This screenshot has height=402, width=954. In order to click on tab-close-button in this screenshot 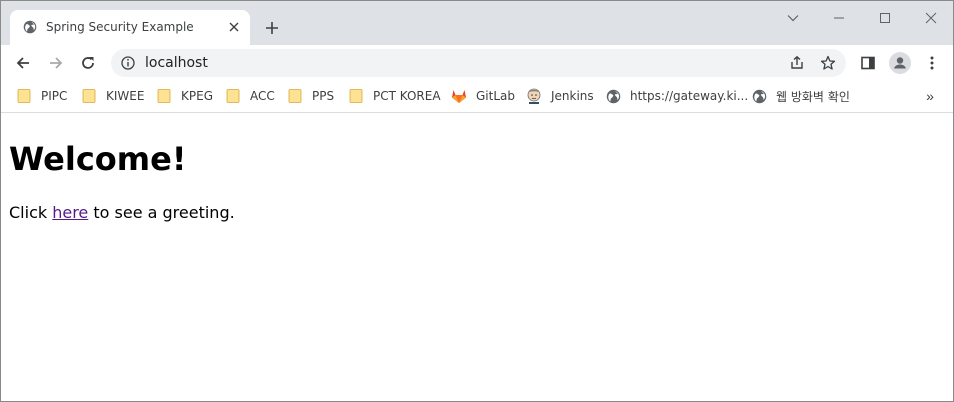, I will do `click(234, 27)`.